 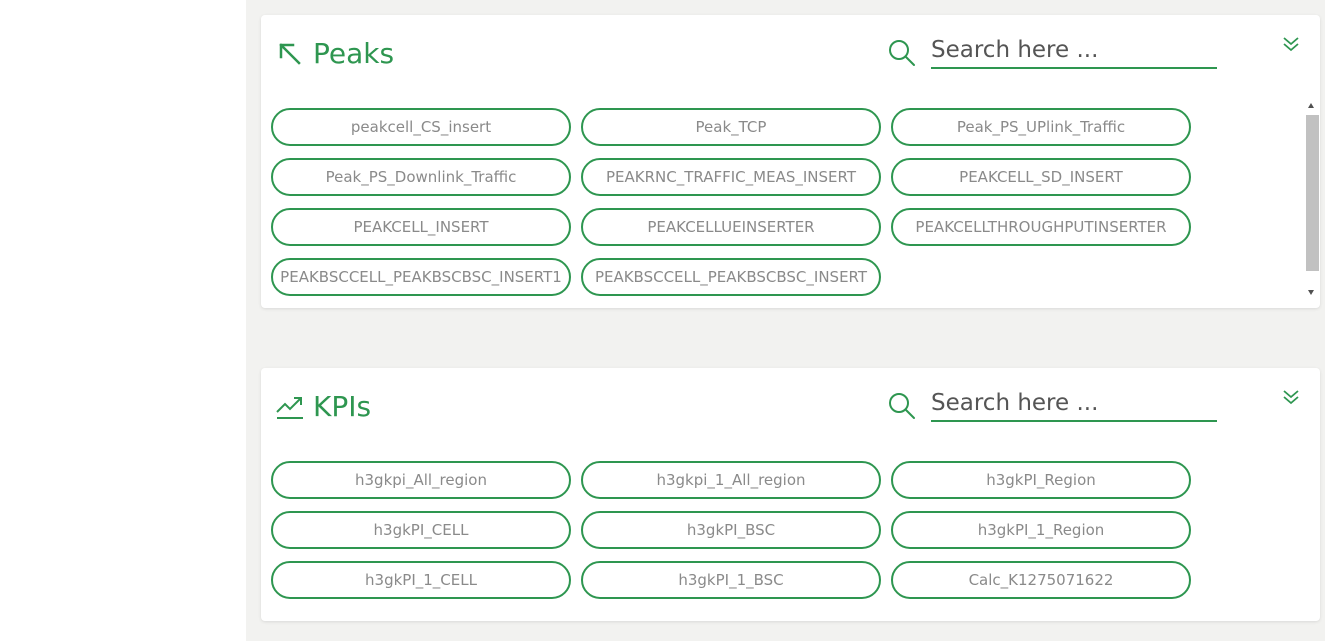 What do you see at coordinates (731, 480) in the screenshot?
I see `kpi-chip: h3gkpi_1_All_region` at bounding box center [731, 480].